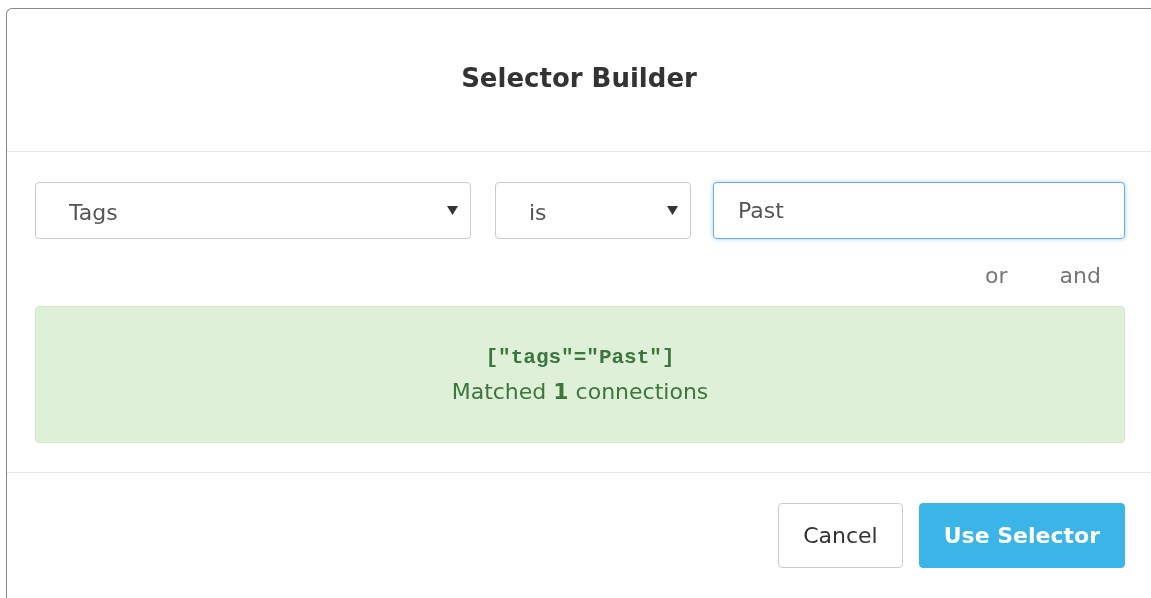 The width and height of the screenshot is (1151, 598). Describe the element at coordinates (253, 210) in the screenshot. I see `dropdown: Tags` at that location.